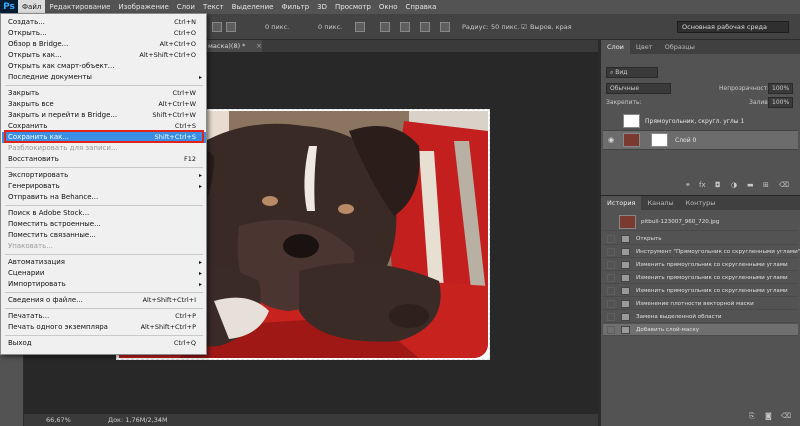 The width and height of the screenshot is (800, 426). What do you see at coordinates (688, 185) in the screenshot?
I see `link-layers-icon: ⚭` at bounding box center [688, 185].